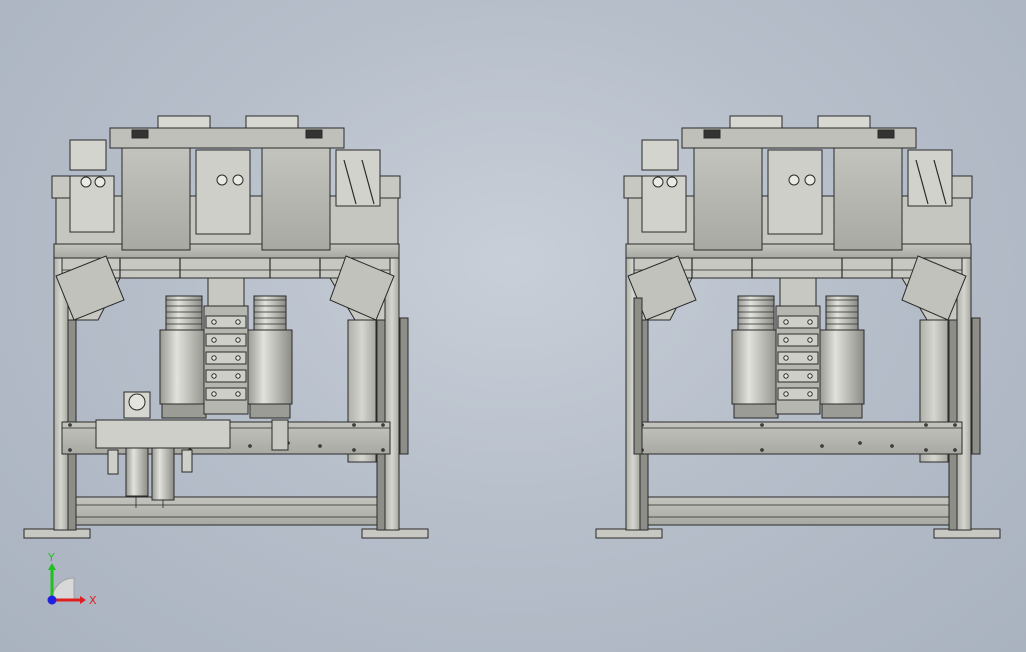  I want to click on filter-bowl, so click(163, 474).